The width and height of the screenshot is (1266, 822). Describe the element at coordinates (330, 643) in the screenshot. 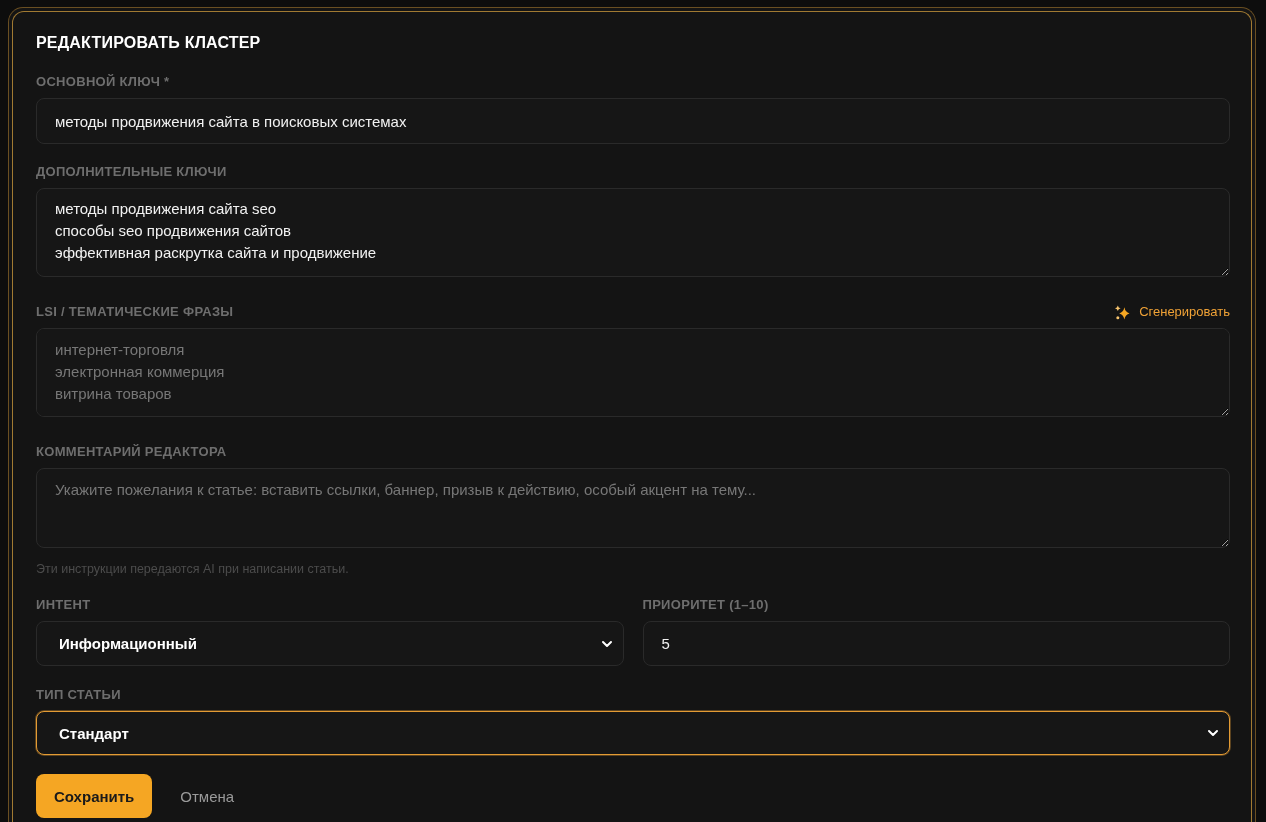

I see `intent-dropdown: Информационный` at that location.